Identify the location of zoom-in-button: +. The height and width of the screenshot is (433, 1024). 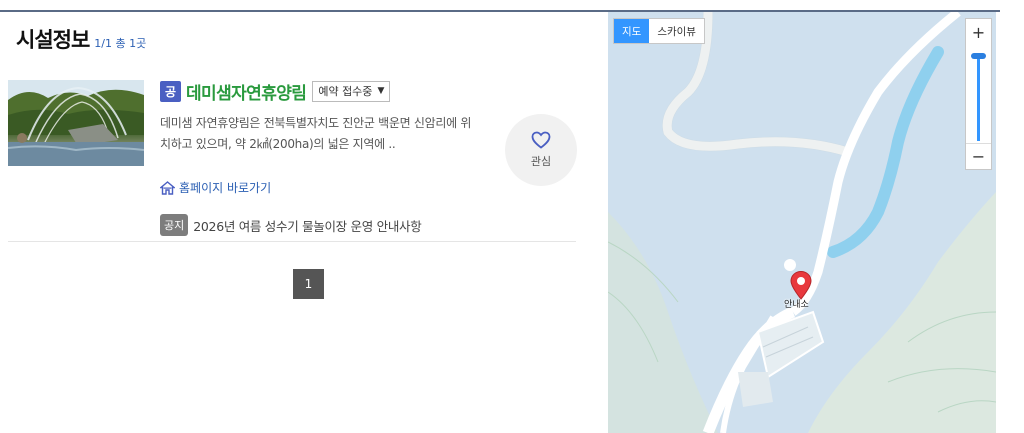
(978, 32).